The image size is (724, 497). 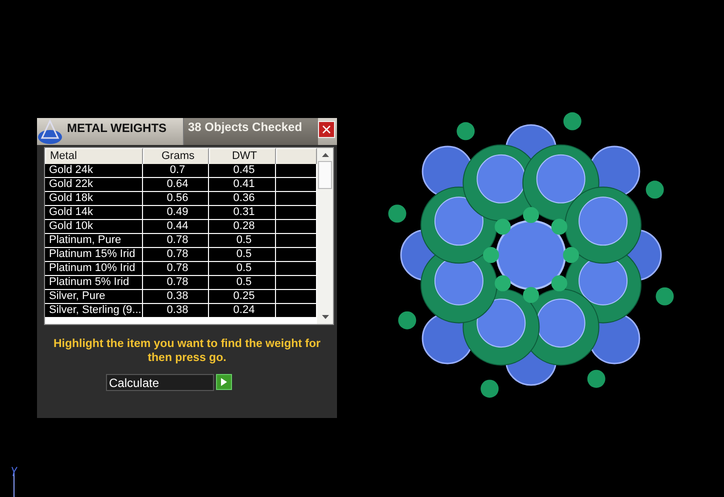 What do you see at coordinates (176, 185) in the screenshot?
I see `table-cell: 0.64` at bounding box center [176, 185].